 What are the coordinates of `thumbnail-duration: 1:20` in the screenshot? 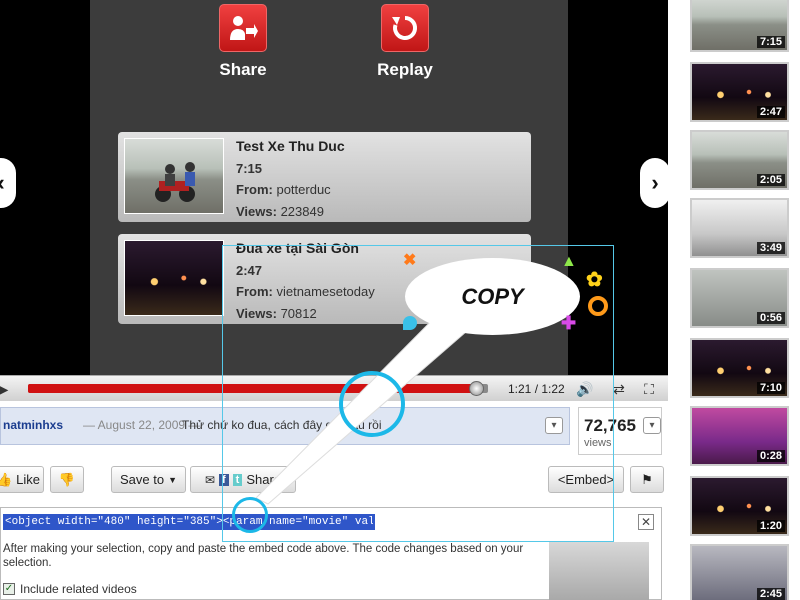 It's located at (770, 526).